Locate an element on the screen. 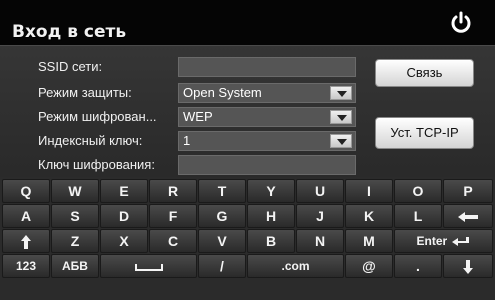  dotcom-key: .com is located at coordinates (295, 266).